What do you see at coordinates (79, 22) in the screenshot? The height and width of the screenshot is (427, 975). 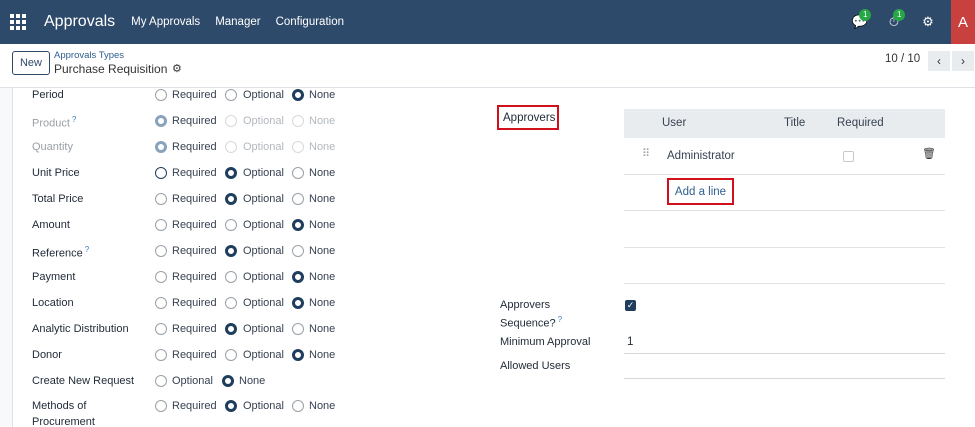 I see `app-brand: Approvals` at bounding box center [79, 22].